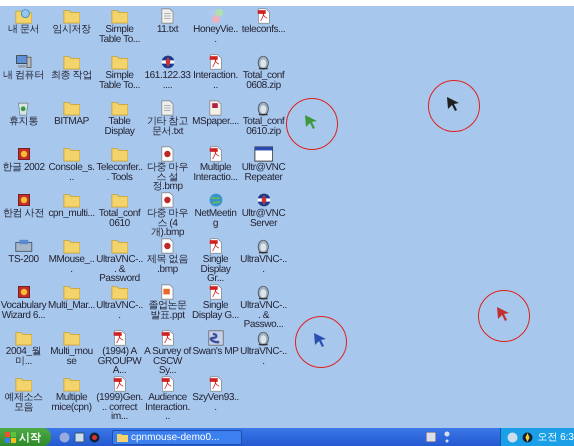  Describe the element at coordinates (216, 338) in the screenshot. I see `swirl-icon` at that location.